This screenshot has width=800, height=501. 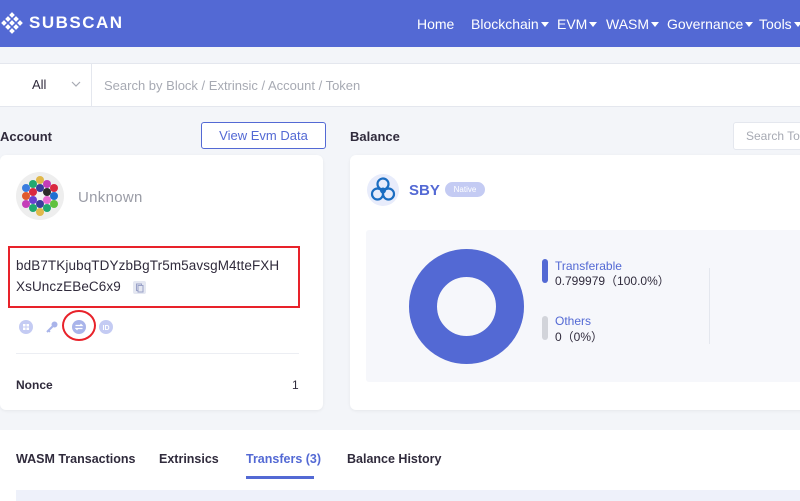 I want to click on qr-code-icon, so click(x=26, y=327).